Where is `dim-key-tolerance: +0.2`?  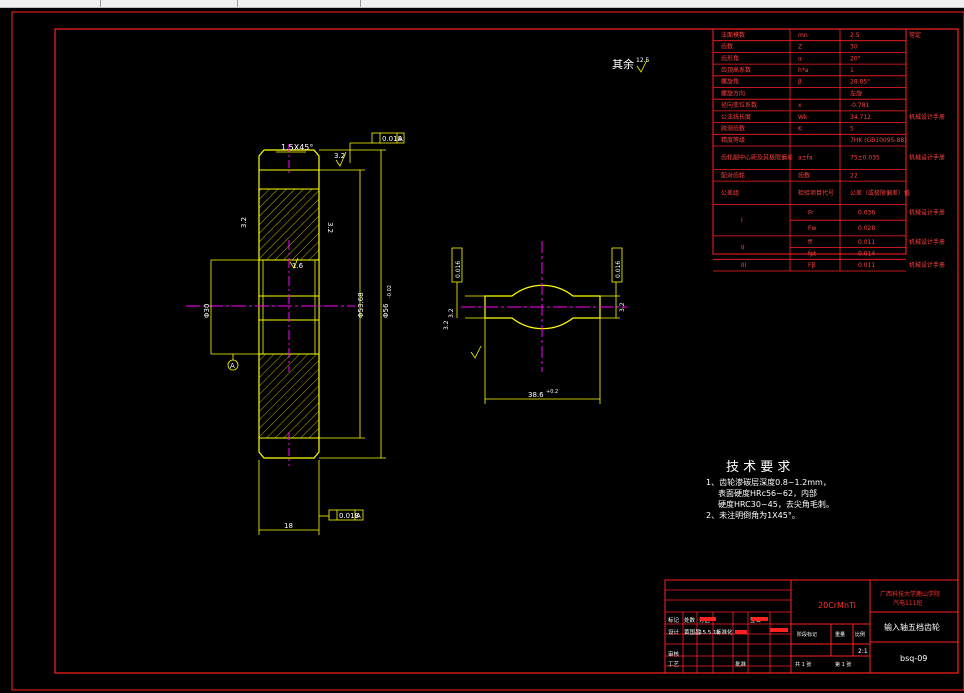 dim-key-tolerance: +0.2 is located at coordinates (552, 392).